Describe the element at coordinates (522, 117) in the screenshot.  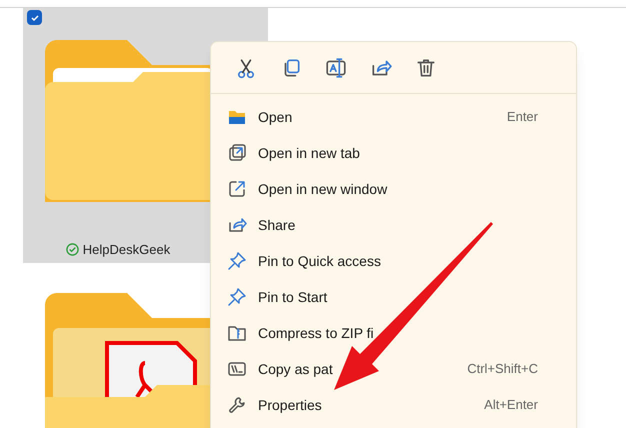
I see `shortcut-text: Enter` at that location.